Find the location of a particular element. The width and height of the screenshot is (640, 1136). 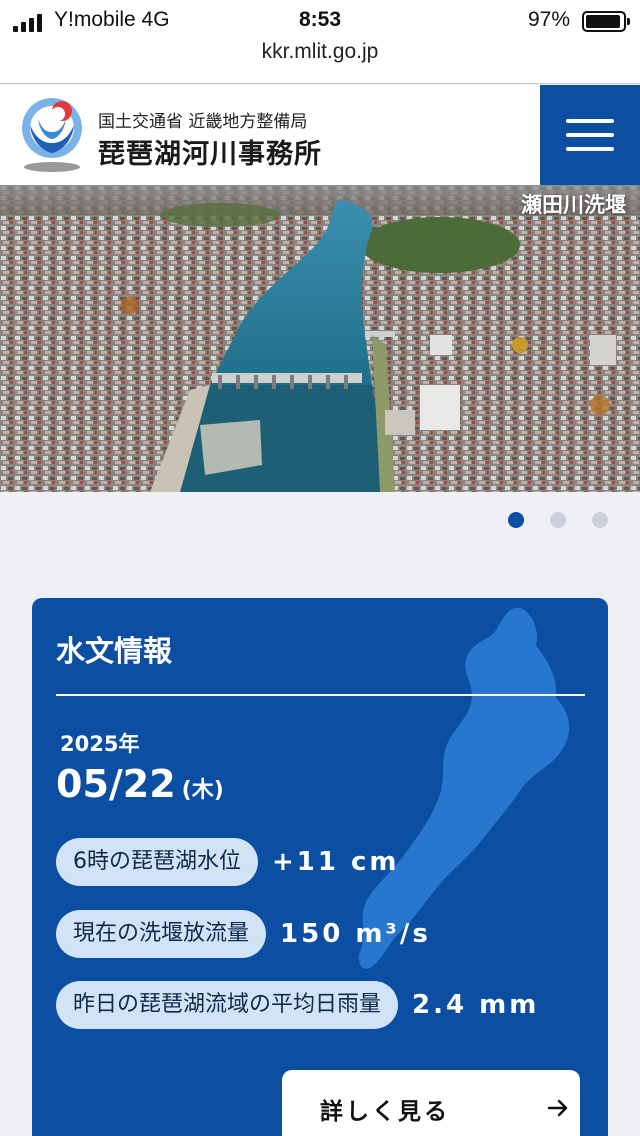

water-level-row: 6時の琵琶湖水位 +11 cm is located at coordinates (228, 862).